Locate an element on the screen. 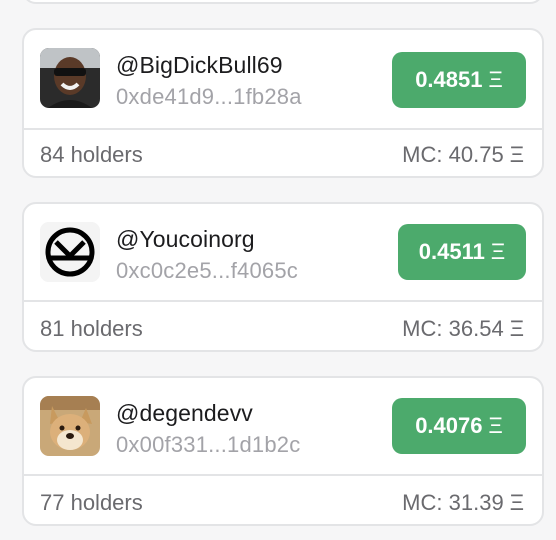  token-address: 0xde41d9...1fb28a is located at coordinates (209, 97).